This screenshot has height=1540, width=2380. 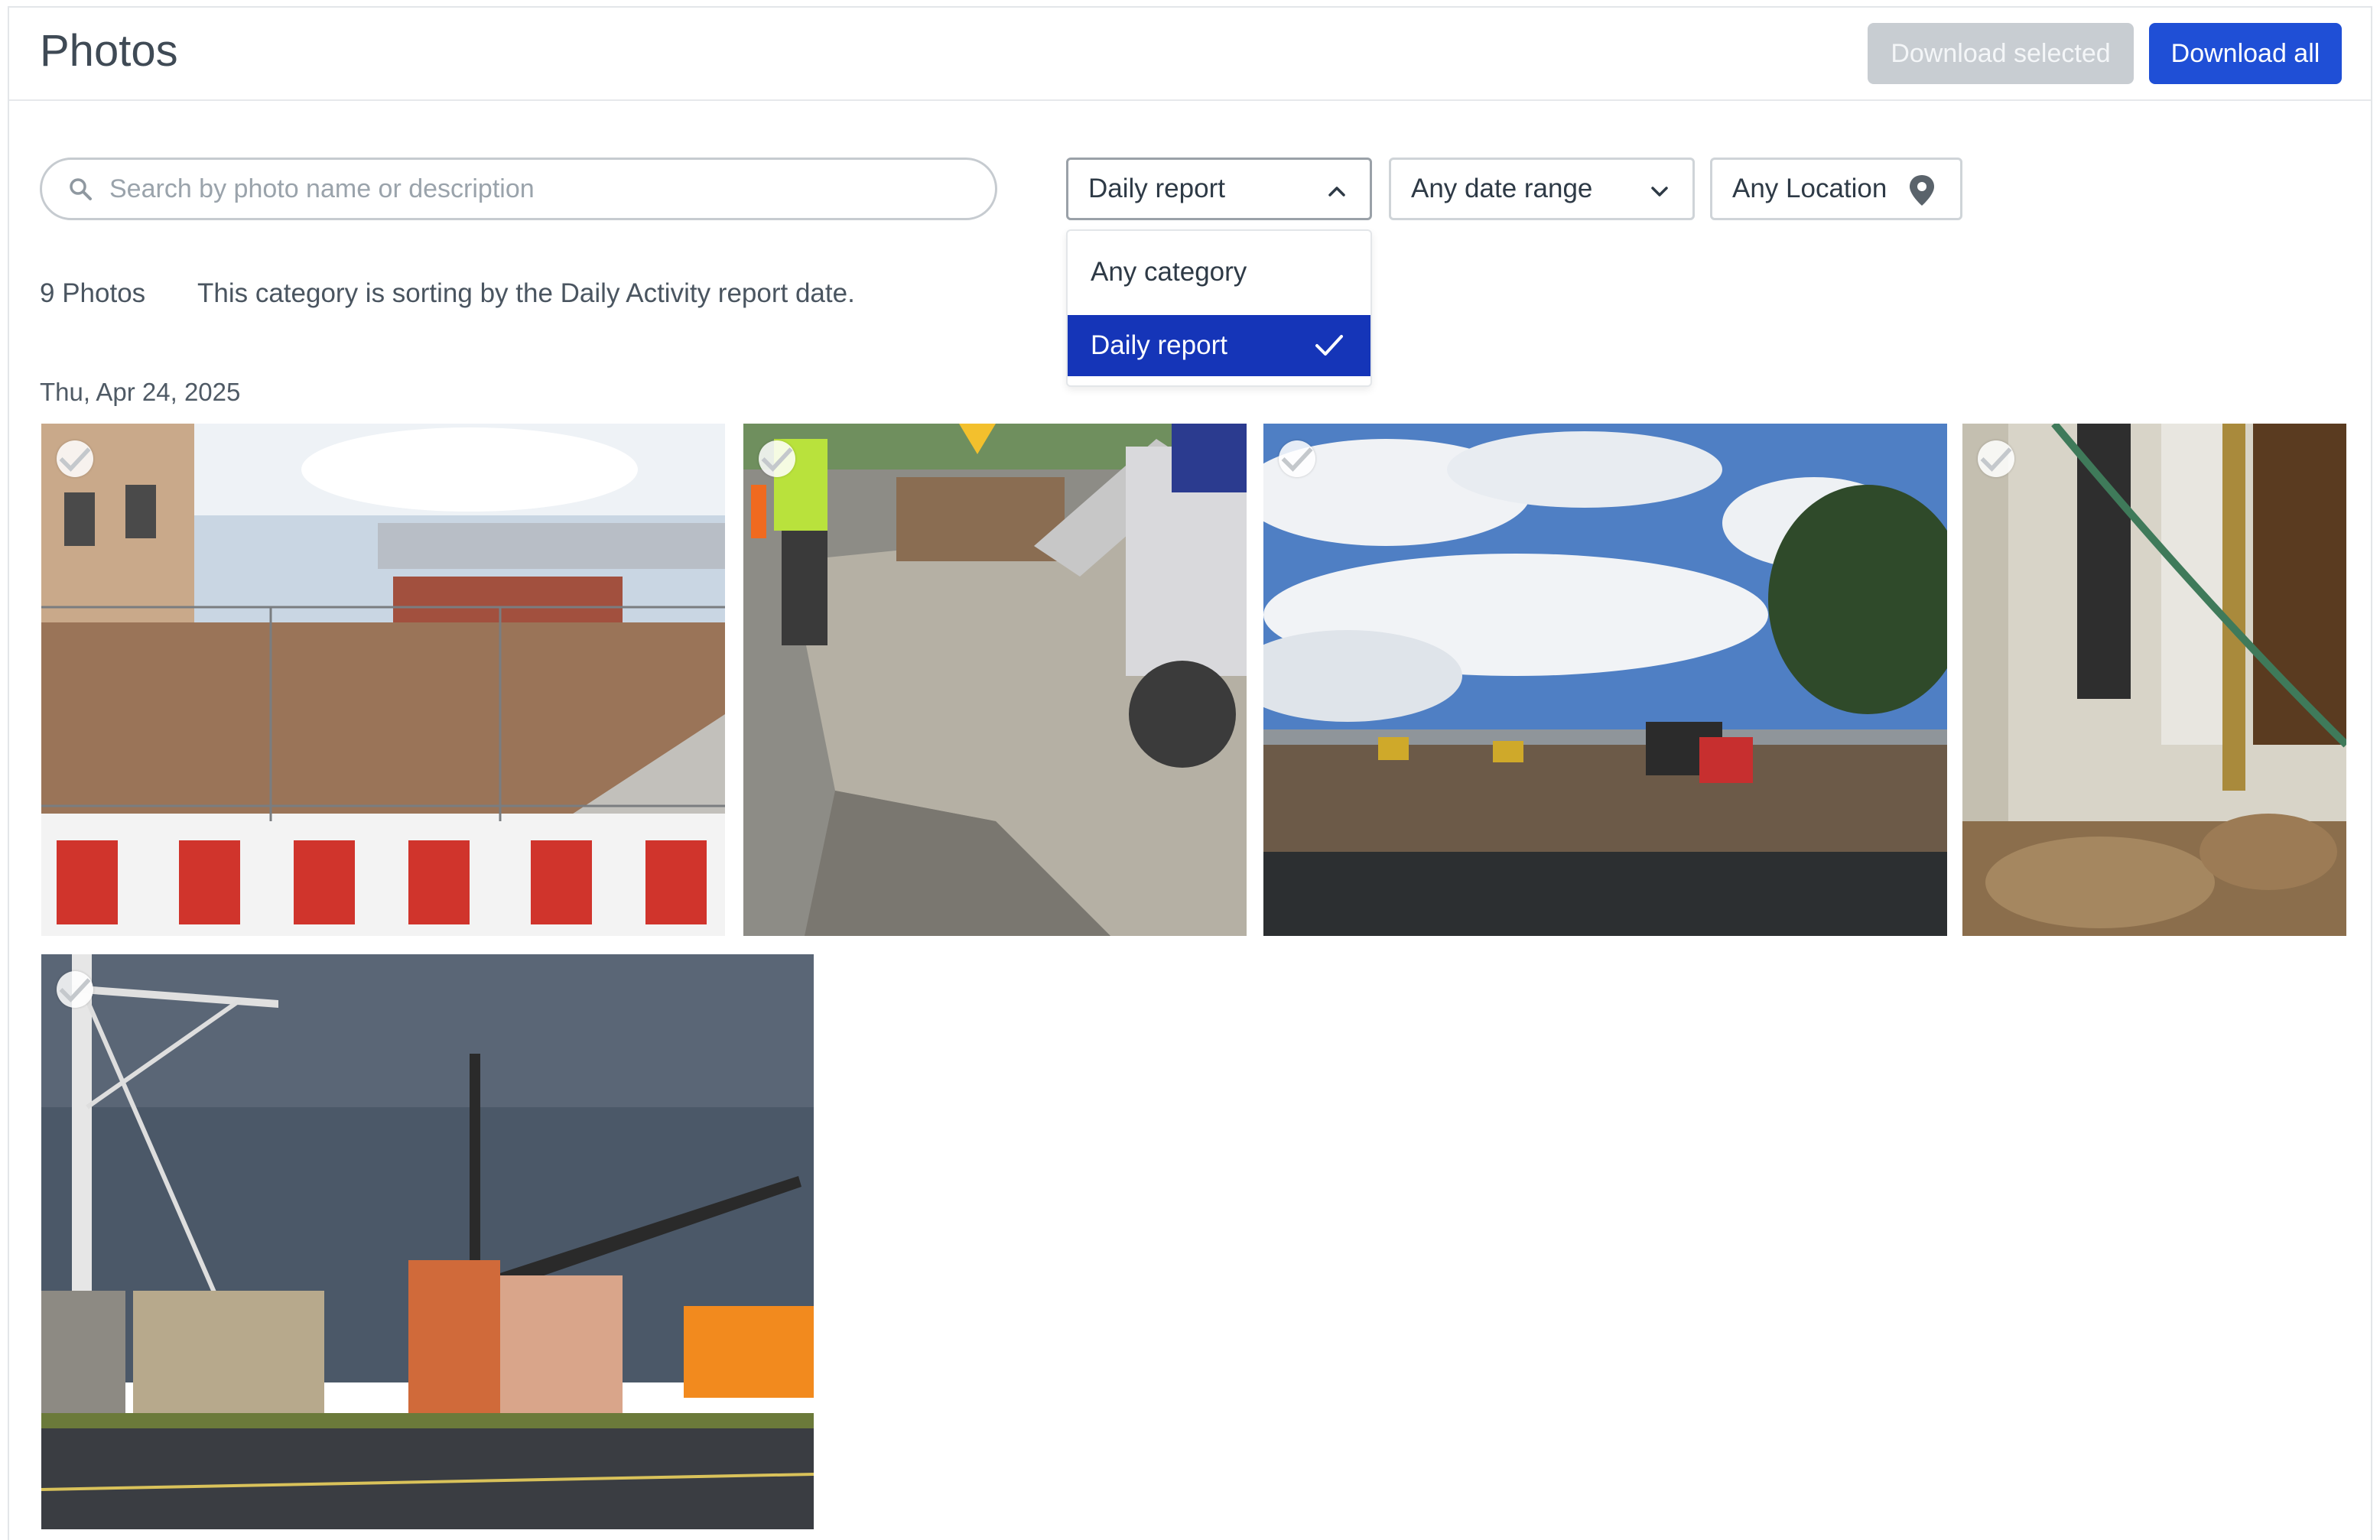 What do you see at coordinates (530, 189) in the screenshot?
I see `search-input` at bounding box center [530, 189].